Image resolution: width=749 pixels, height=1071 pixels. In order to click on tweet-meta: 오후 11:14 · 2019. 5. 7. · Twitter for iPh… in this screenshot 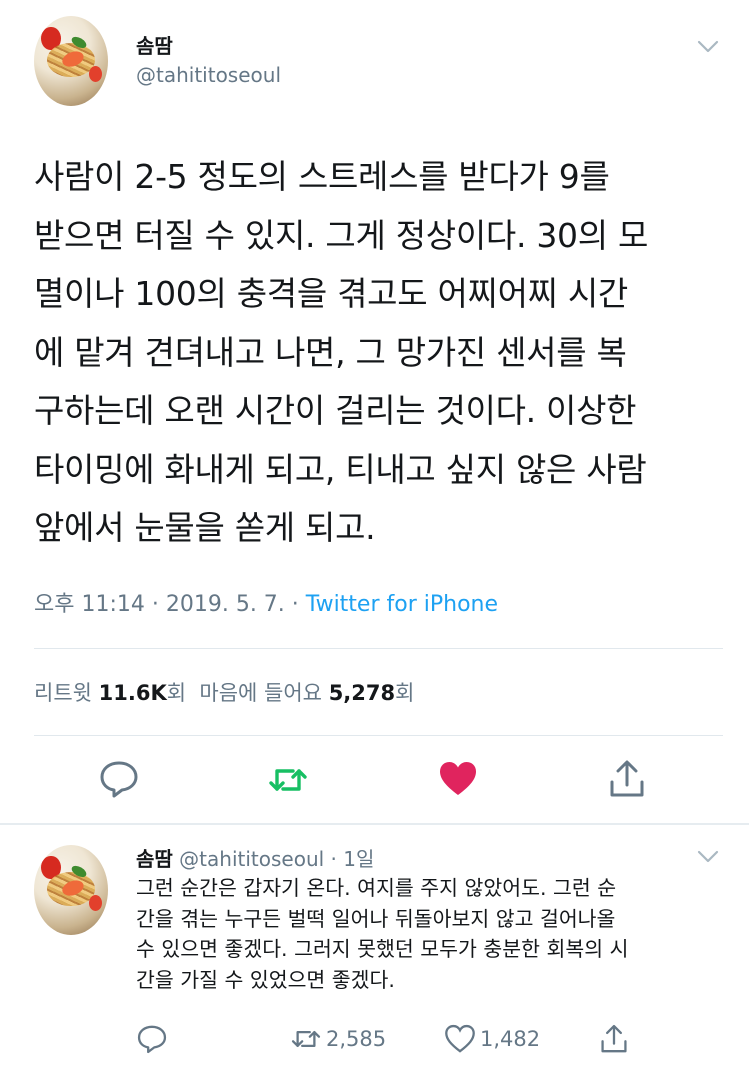, I will do `click(266, 602)`.